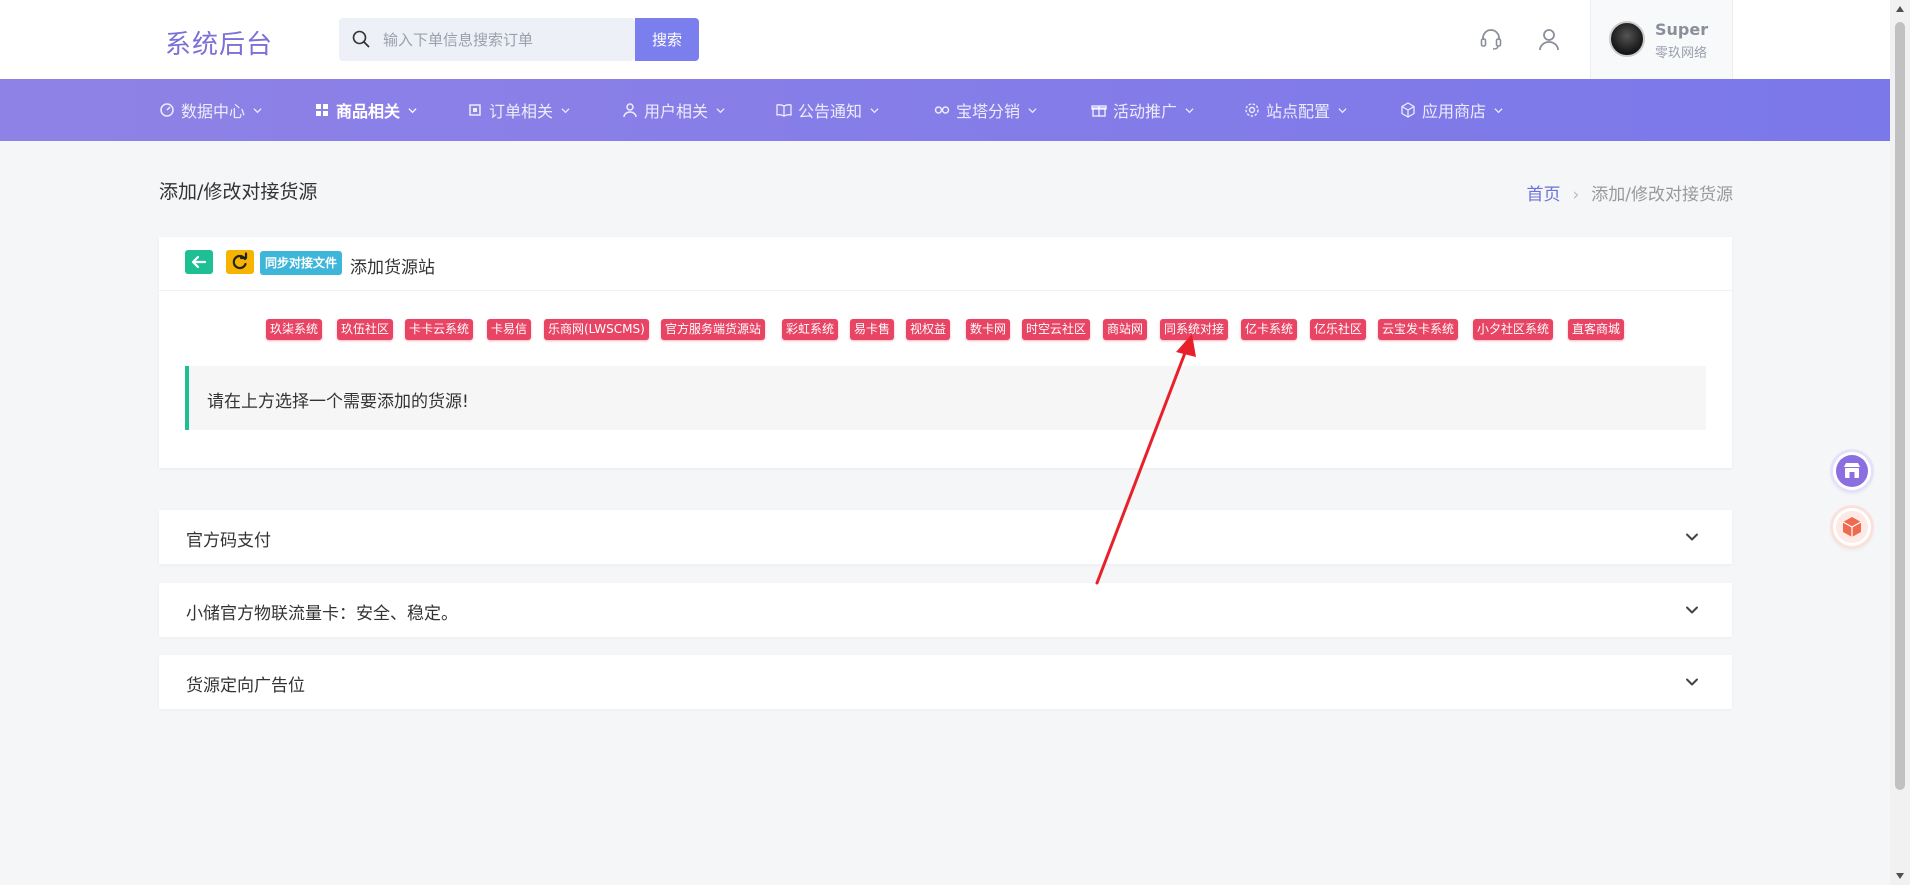 The height and width of the screenshot is (885, 1910). What do you see at coordinates (945, 682) in the screenshot?
I see `accordion-ad-slot: 货源定向广告位` at bounding box center [945, 682].